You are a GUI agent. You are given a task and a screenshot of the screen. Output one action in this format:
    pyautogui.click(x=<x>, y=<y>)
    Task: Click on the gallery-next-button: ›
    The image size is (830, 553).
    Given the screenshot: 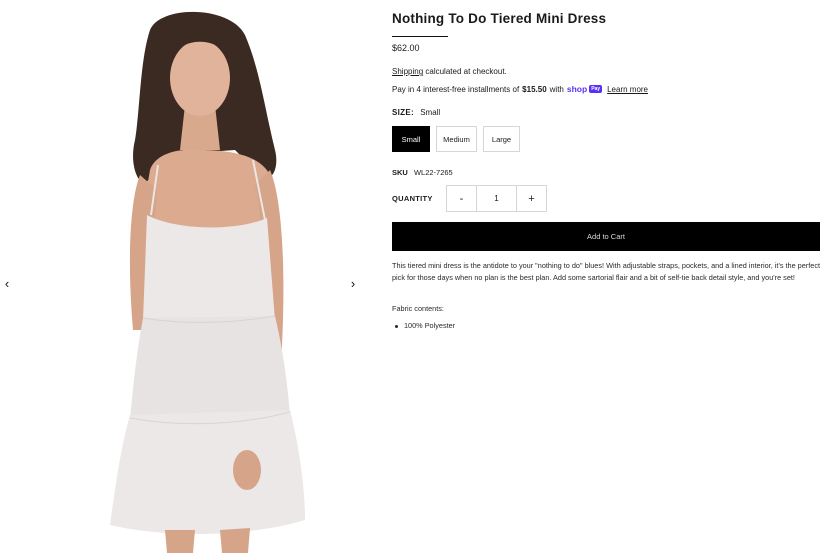 What is the action you would take?
    pyautogui.click(x=353, y=284)
    